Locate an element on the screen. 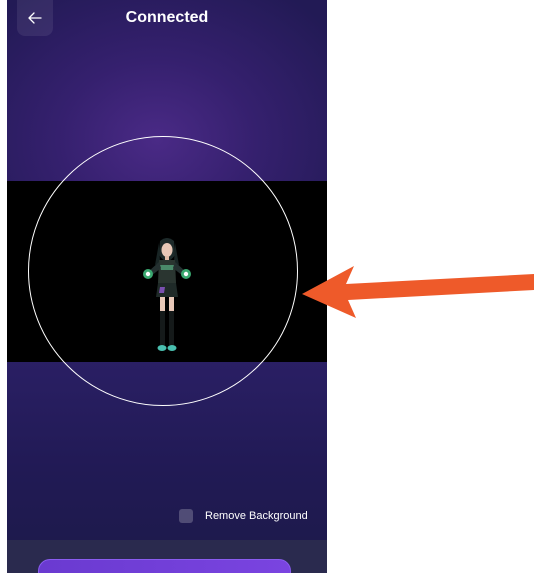  remove-background-label: Remove Background is located at coordinates (256, 516).